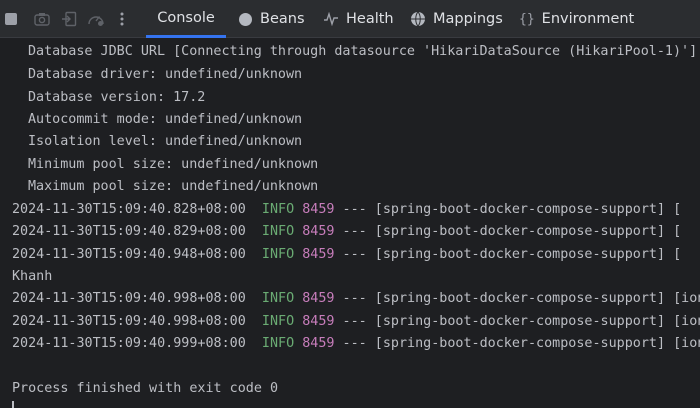 Image resolution: width=700 pixels, height=408 pixels. I want to click on more-vertical-icon, so click(122, 19).